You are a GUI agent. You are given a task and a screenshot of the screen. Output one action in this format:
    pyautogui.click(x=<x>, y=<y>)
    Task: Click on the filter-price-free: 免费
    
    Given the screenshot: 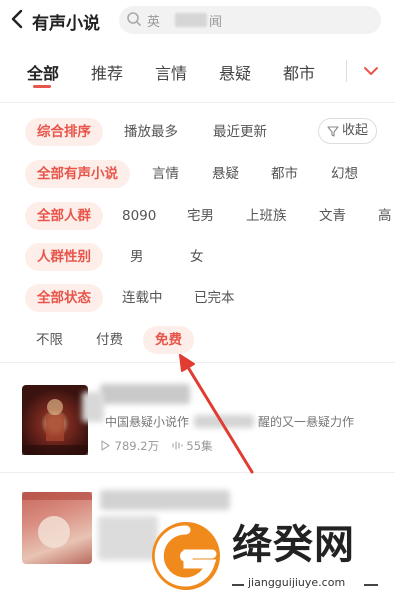 What is the action you would take?
    pyautogui.click(x=168, y=340)
    